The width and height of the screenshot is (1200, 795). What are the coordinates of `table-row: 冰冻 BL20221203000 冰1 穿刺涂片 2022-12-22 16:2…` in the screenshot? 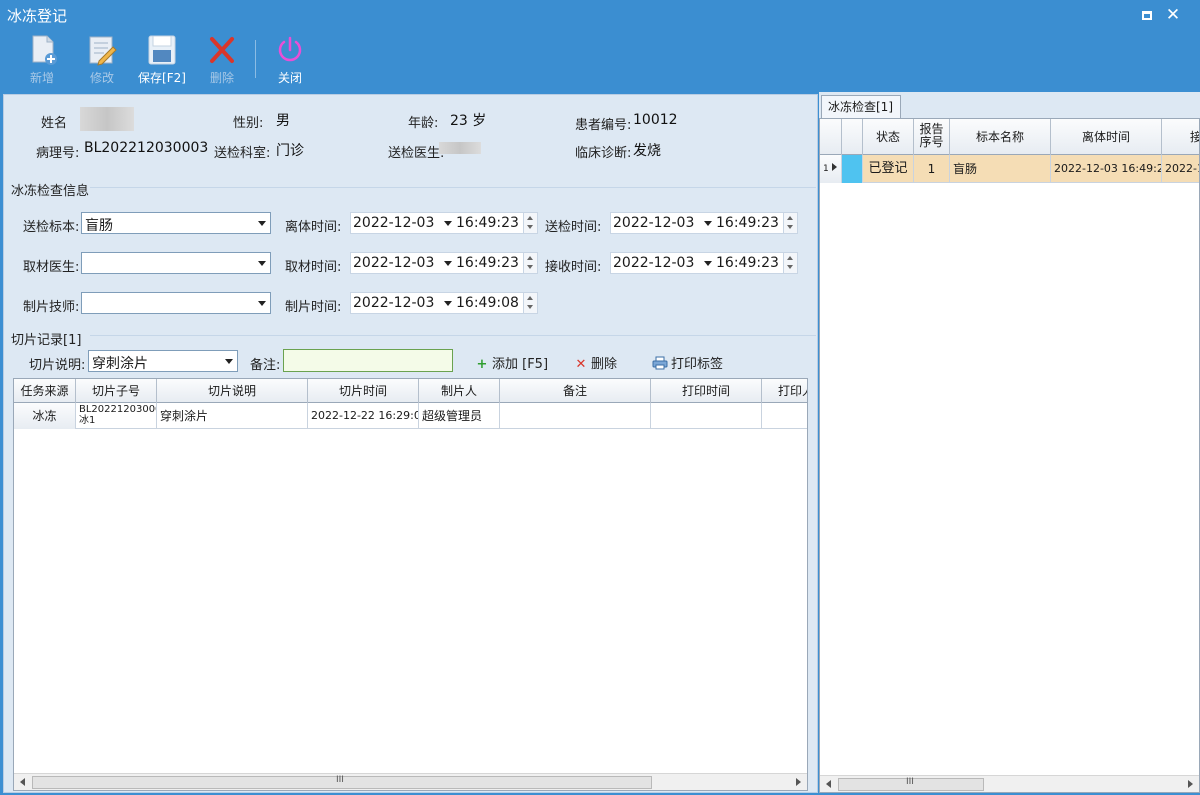 It's located at (410, 416).